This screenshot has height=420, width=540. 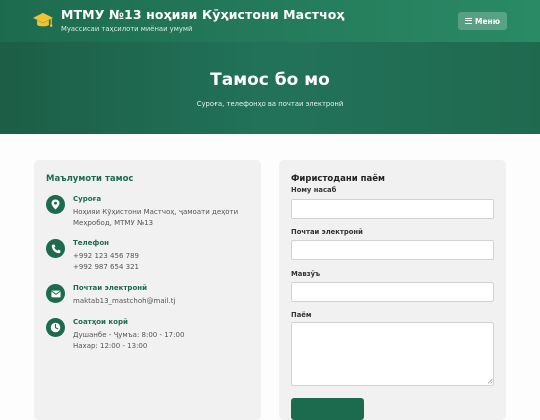 What do you see at coordinates (327, 409) in the screenshot?
I see `send-message-button` at bounding box center [327, 409].